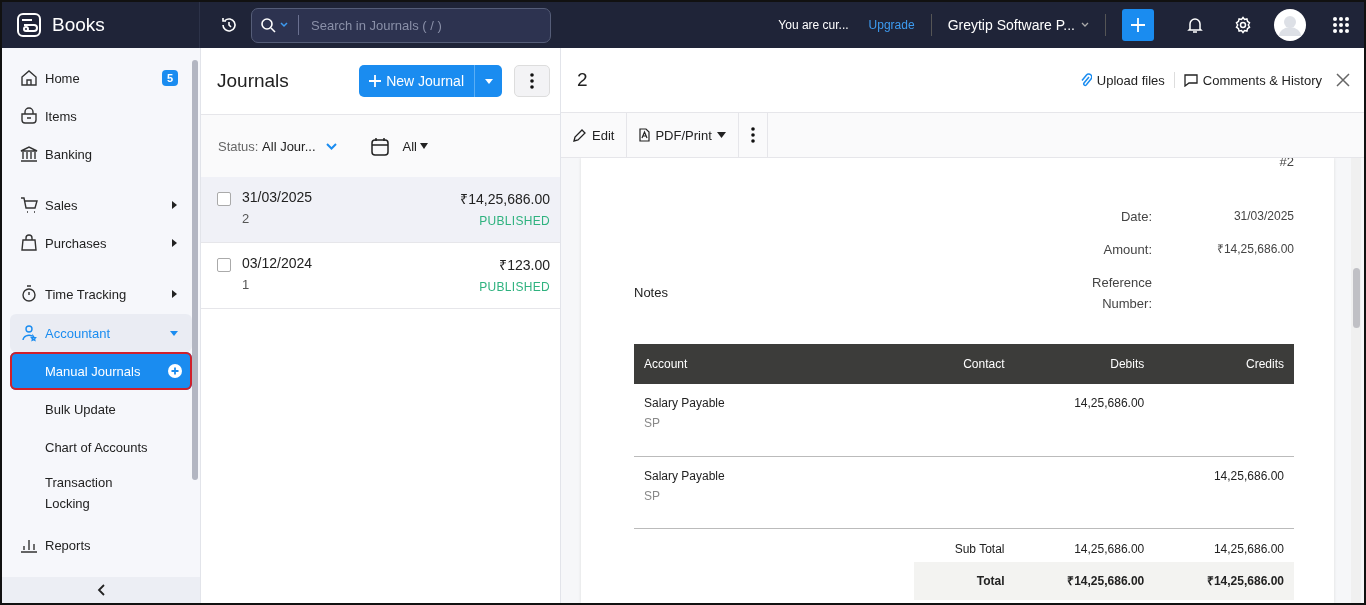 The image size is (1366, 605). Describe the element at coordinates (1252, 80) in the screenshot. I see `comments-history-link: Comments & History` at that location.